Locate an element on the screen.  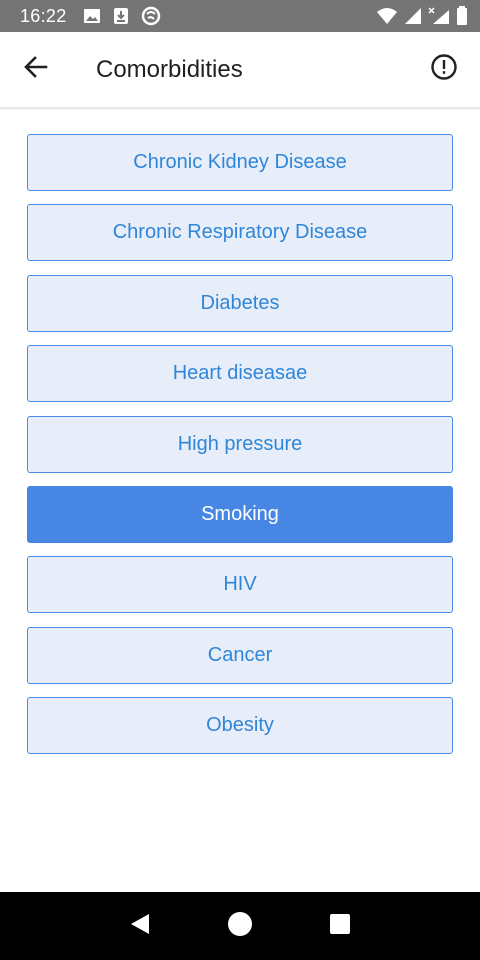
comorbidity-item-obesity: Obesity is located at coordinates (240, 726).